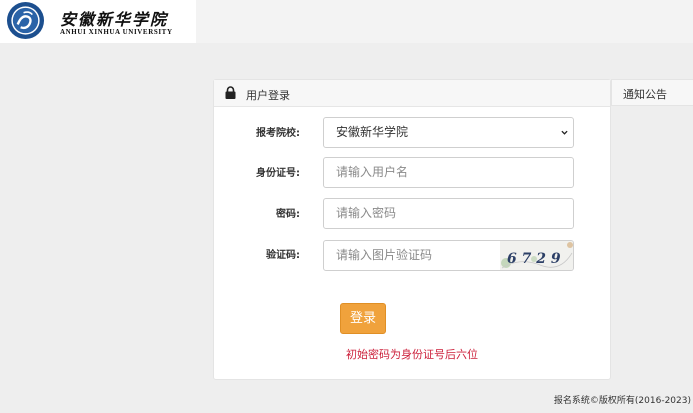  Describe the element at coordinates (230, 92) in the screenshot. I see `lock-icon` at that location.